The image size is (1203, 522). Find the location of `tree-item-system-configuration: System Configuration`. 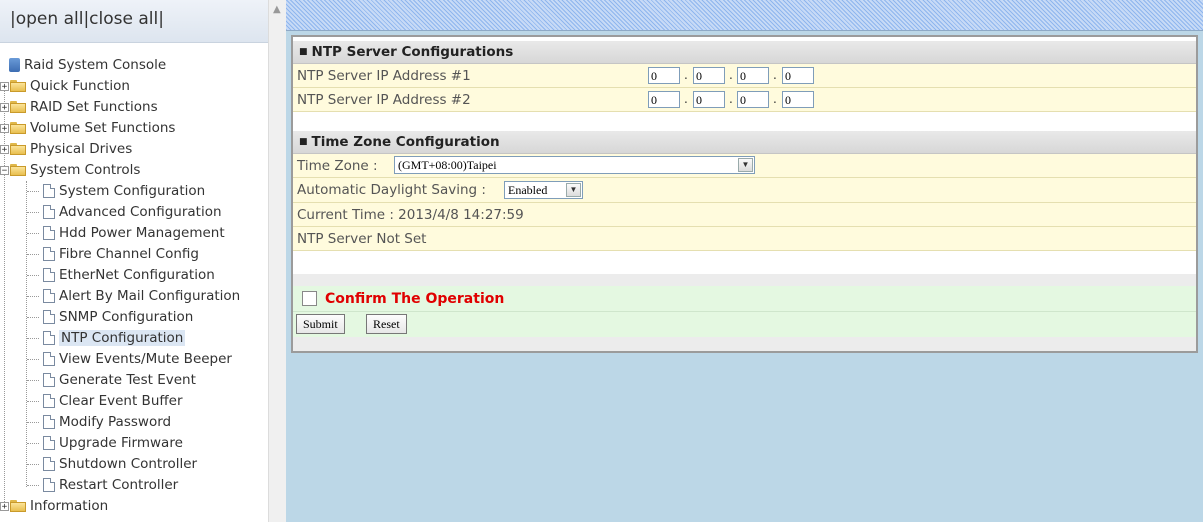

tree-item-system-configuration: System Configuration is located at coordinates (116, 191).